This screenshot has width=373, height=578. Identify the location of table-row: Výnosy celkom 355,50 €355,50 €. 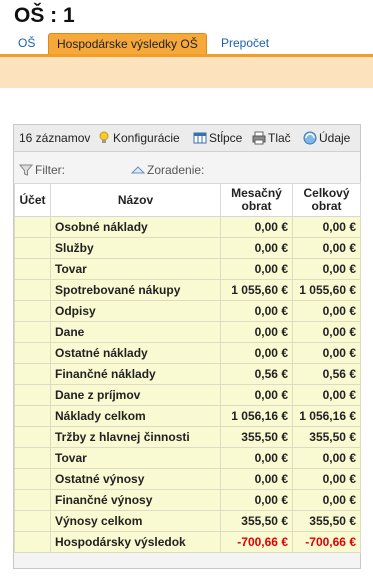
(187, 521).